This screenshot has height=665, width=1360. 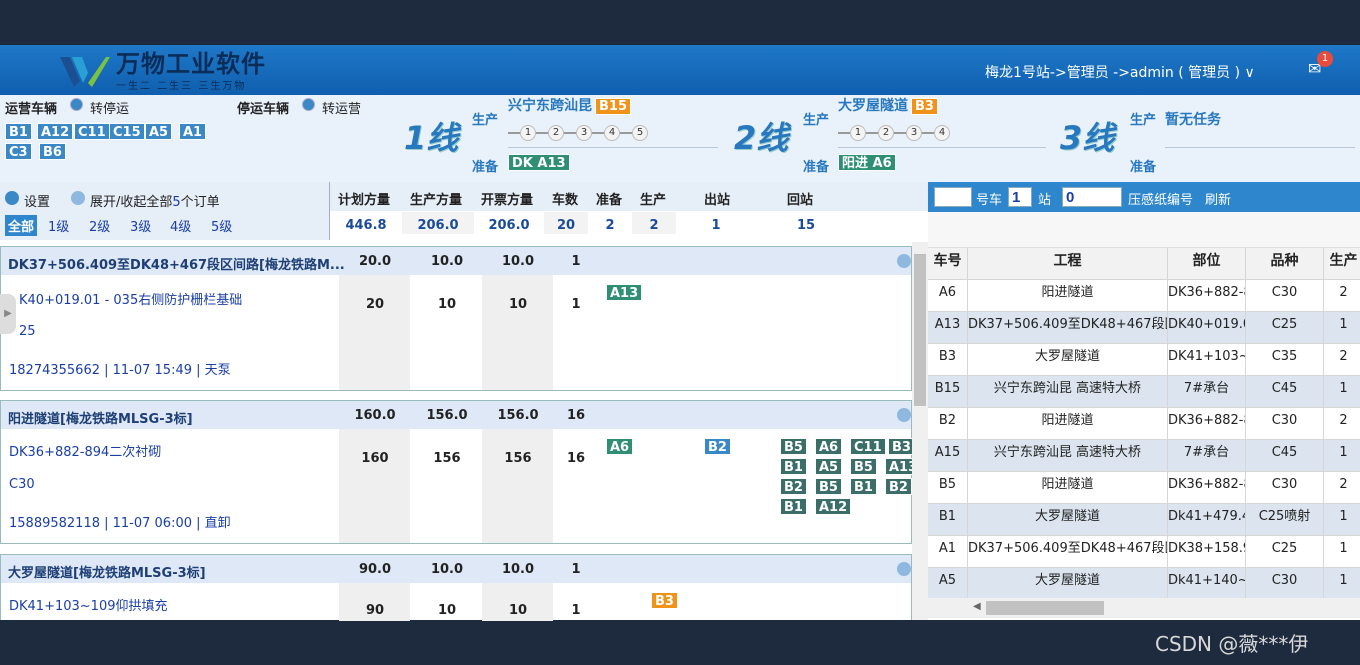 I want to click on station-input, so click(x=1092, y=197).